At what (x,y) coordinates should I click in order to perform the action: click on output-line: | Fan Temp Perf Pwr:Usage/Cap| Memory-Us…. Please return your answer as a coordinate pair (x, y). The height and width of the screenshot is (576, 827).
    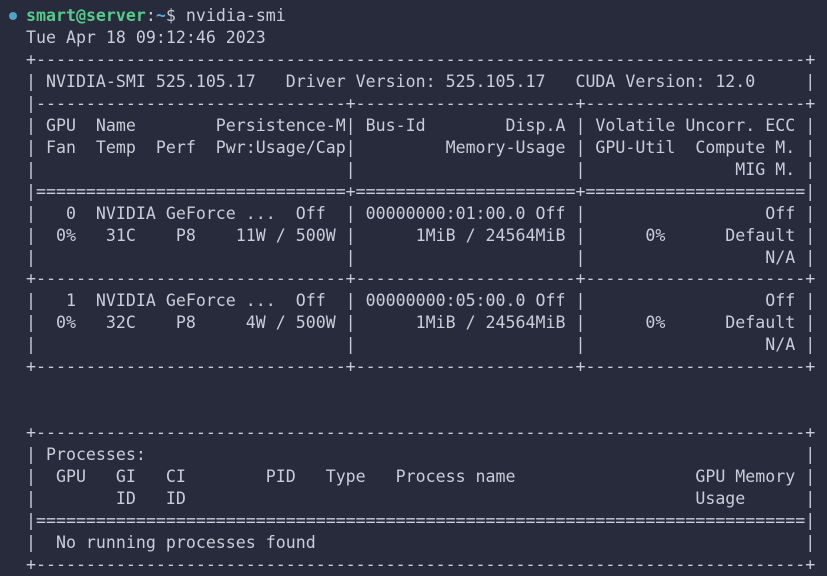
    Looking at the image, I should click on (416, 147).